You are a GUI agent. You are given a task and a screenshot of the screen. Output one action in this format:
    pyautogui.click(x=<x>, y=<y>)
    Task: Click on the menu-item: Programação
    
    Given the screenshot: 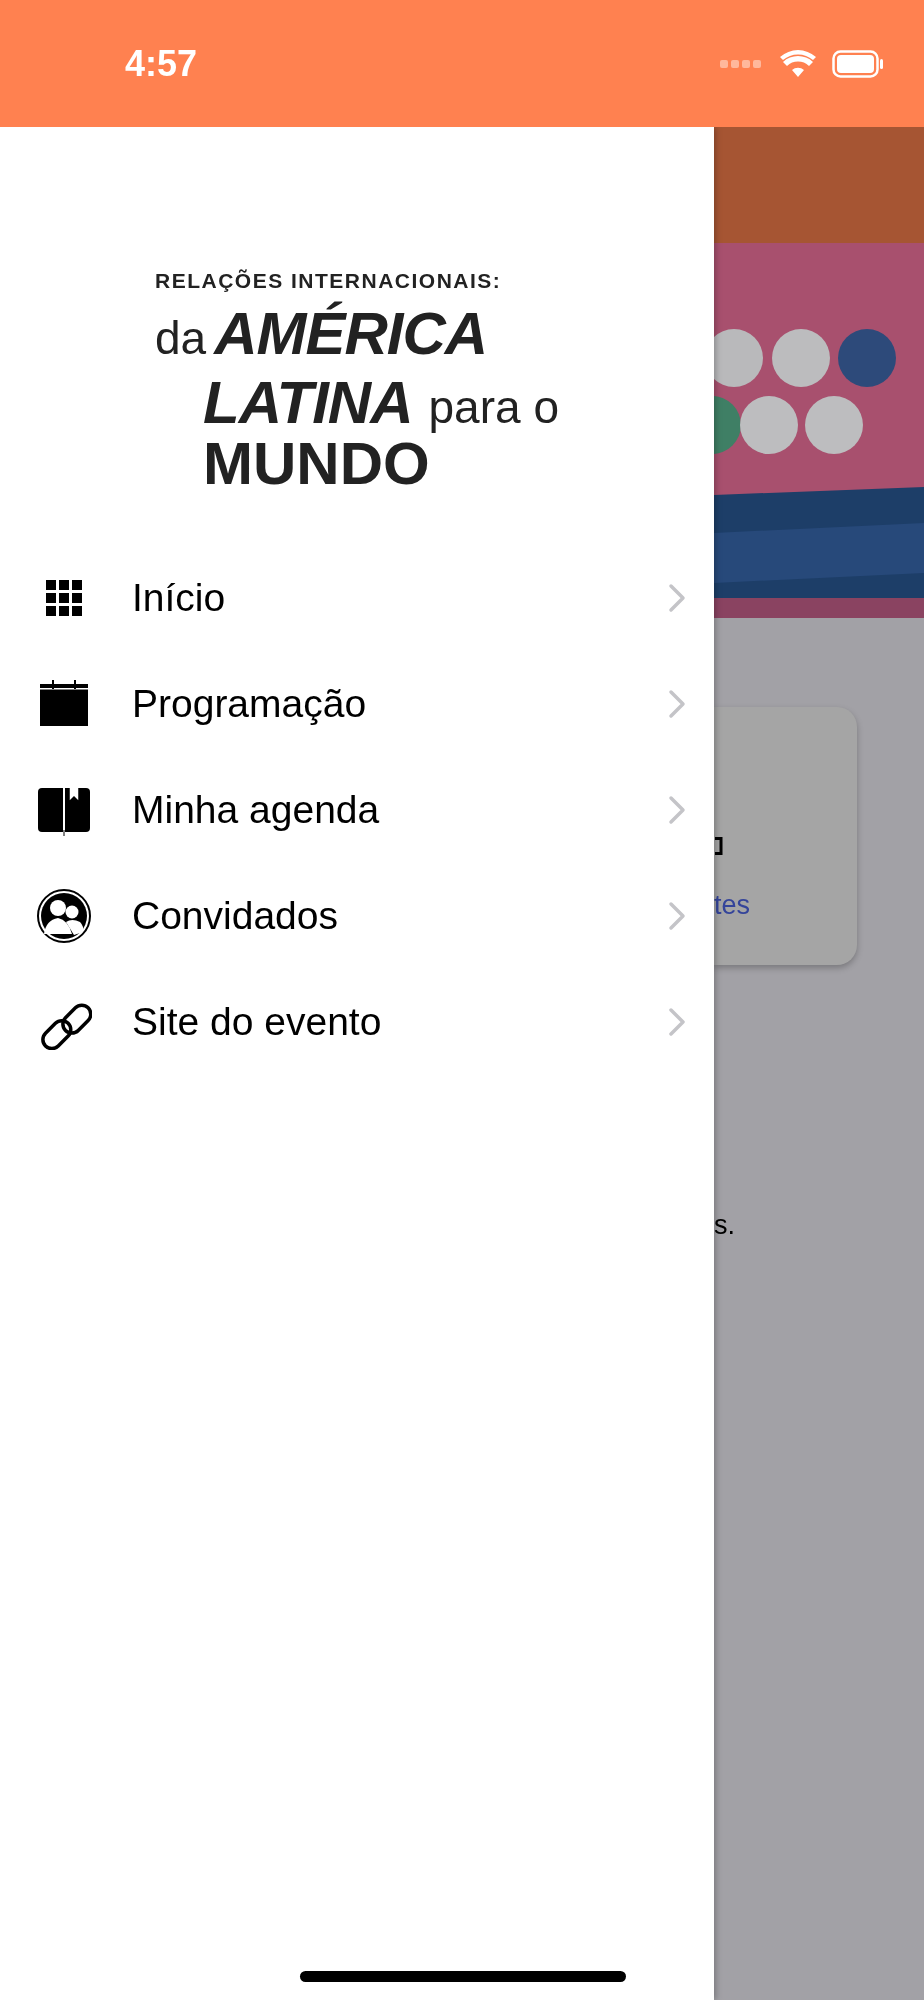 What is the action you would take?
    pyautogui.click(x=357, y=704)
    